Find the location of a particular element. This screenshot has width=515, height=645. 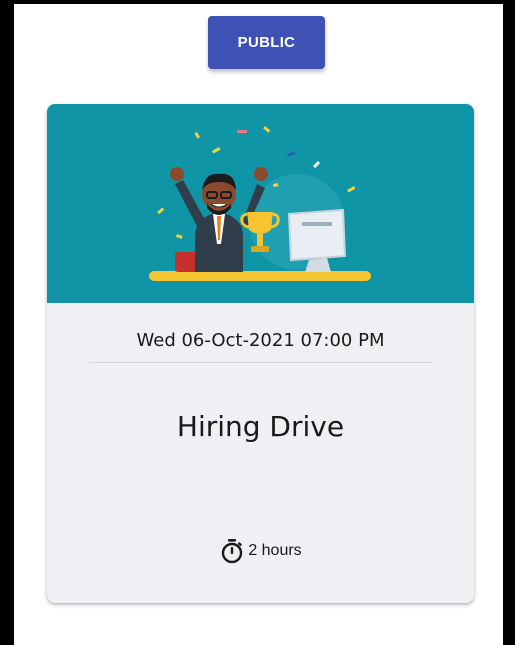

window-frame-top is located at coordinates (257, 2).